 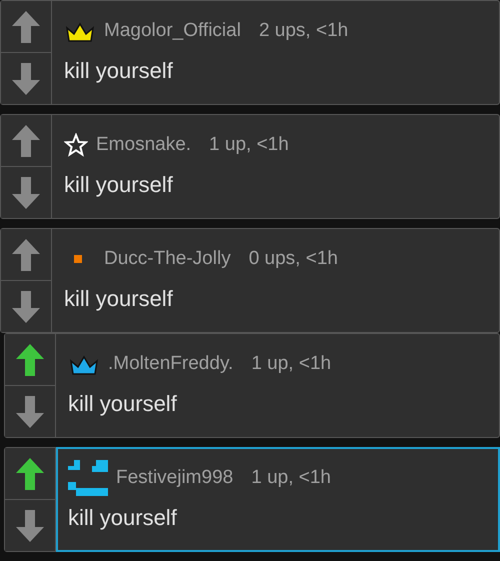 I want to click on username-link: Ducc-The-Jolly, so click(x=167, y=259).